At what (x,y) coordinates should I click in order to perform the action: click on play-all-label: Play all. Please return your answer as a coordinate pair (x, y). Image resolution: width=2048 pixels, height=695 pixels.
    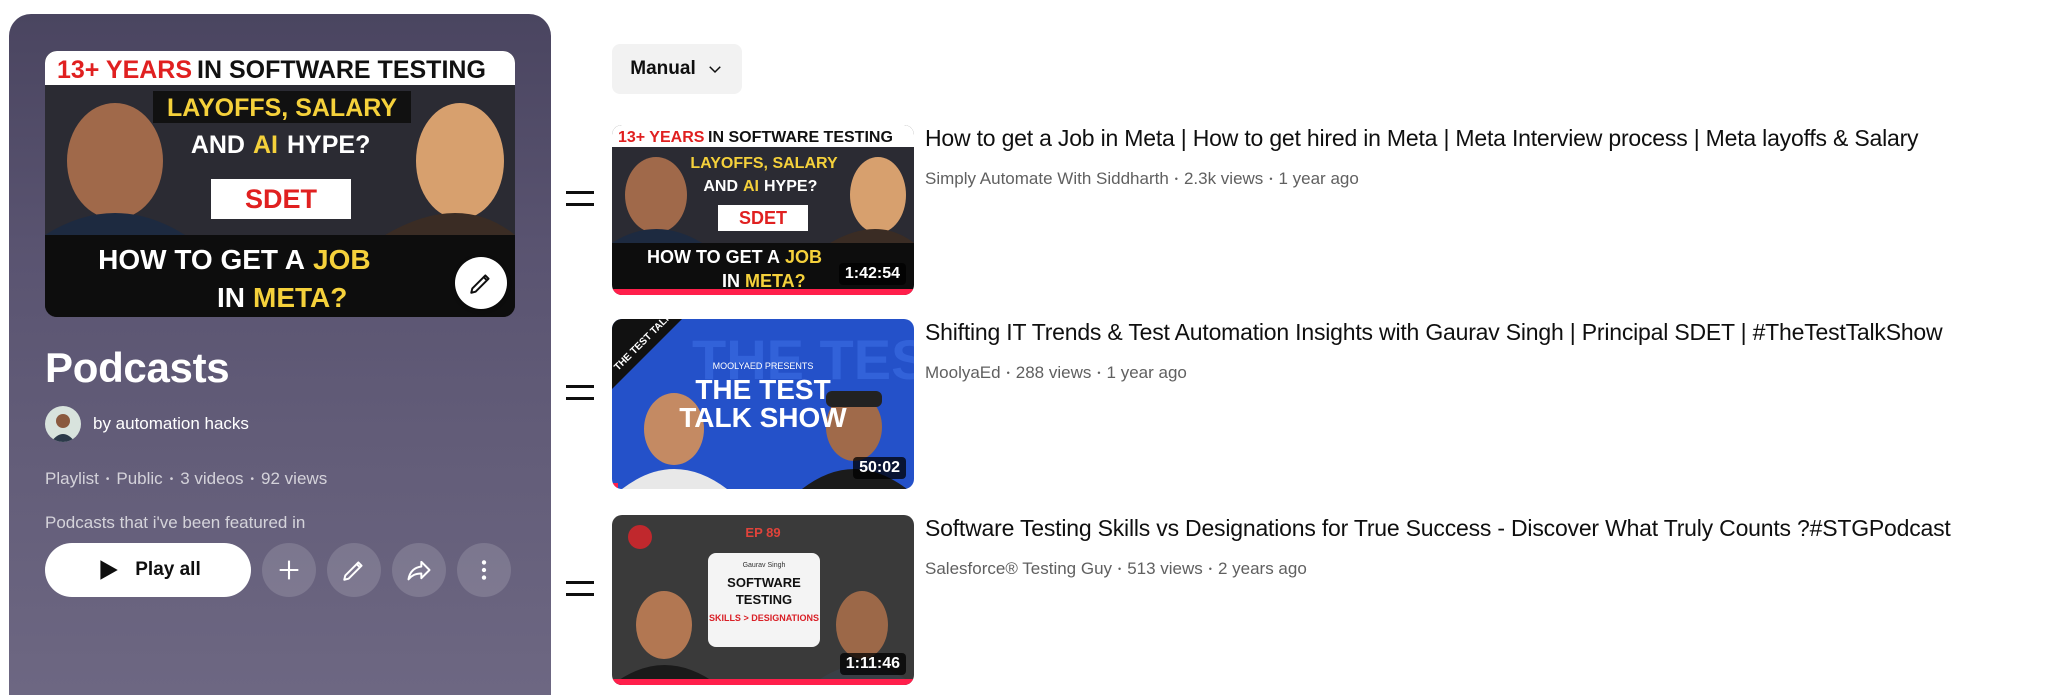
    Looking at the image, I should click on (168, 569).